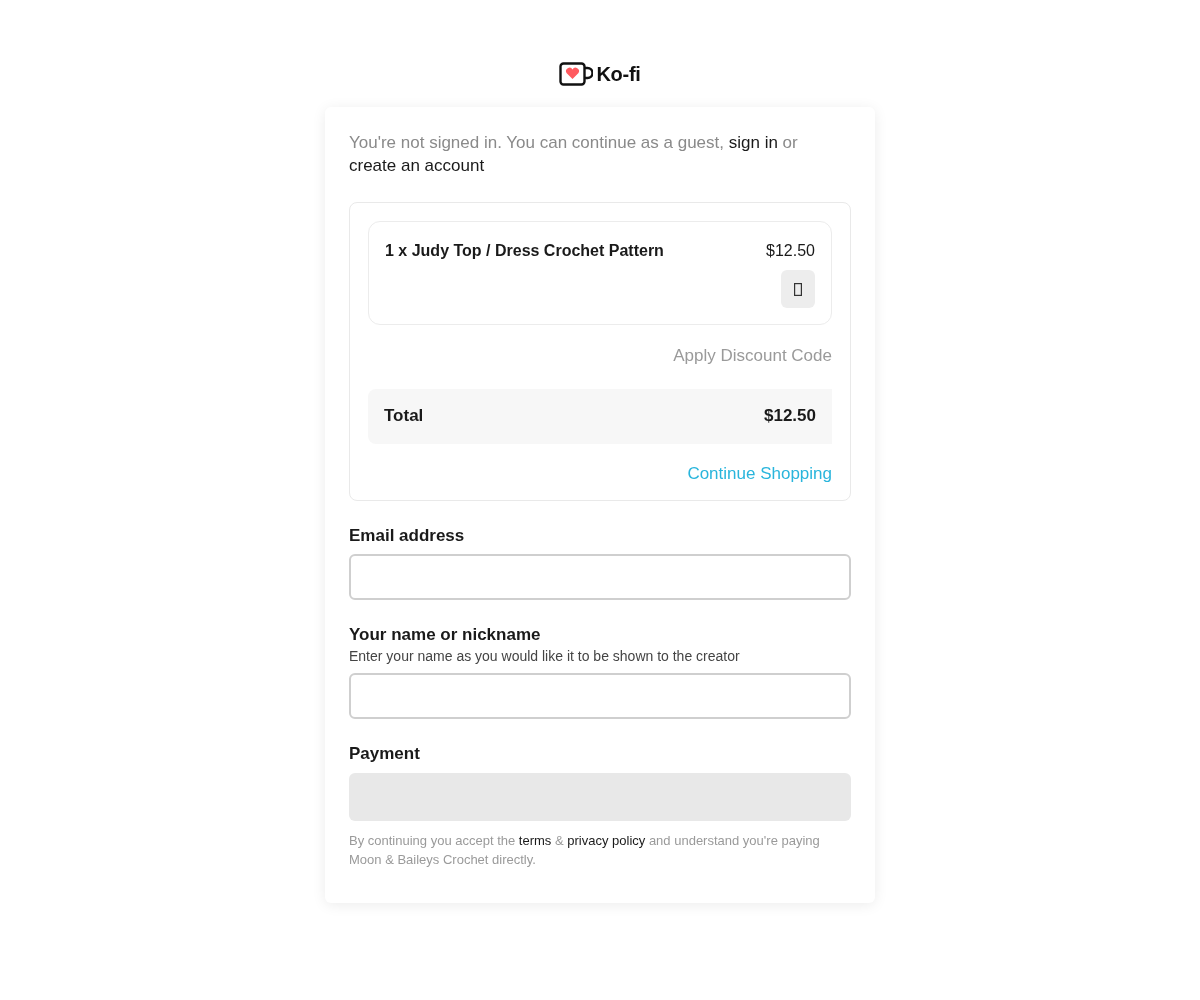 This screenshot has height=1000, width=1200. I want to click on privacy-policy-link: privacy policy, so click(606, 840).